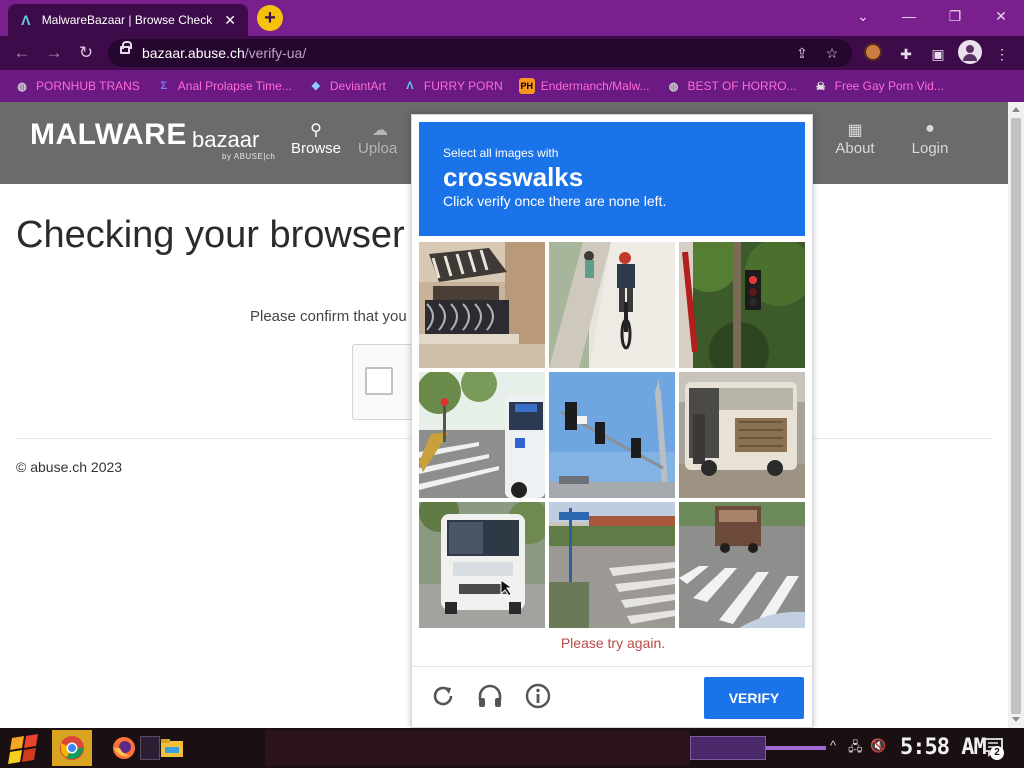 Image resolution: width=1024 pixels, height=768 pixels. I want to click on challenge-tile-old-bus, so click(742, 435).